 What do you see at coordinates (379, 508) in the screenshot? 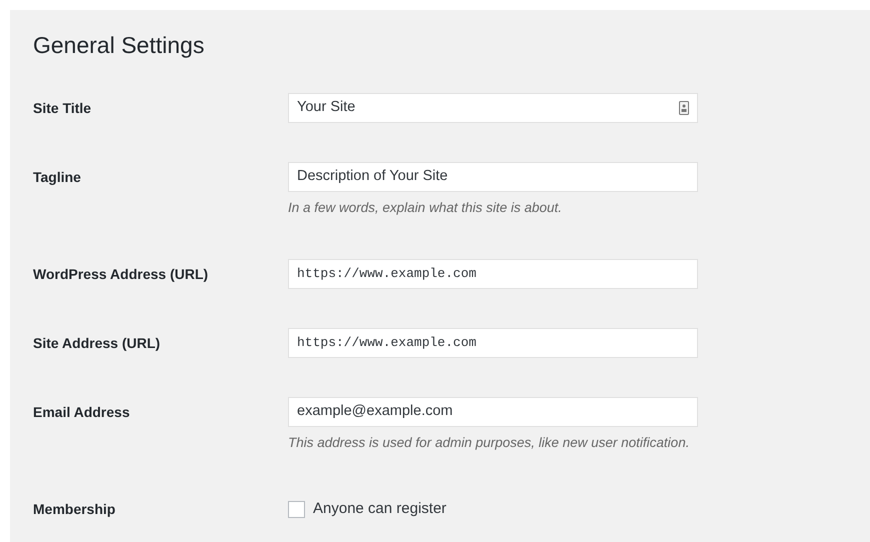
I see `checkbox-label: Anyone can register` at bounding box center [379, 508].